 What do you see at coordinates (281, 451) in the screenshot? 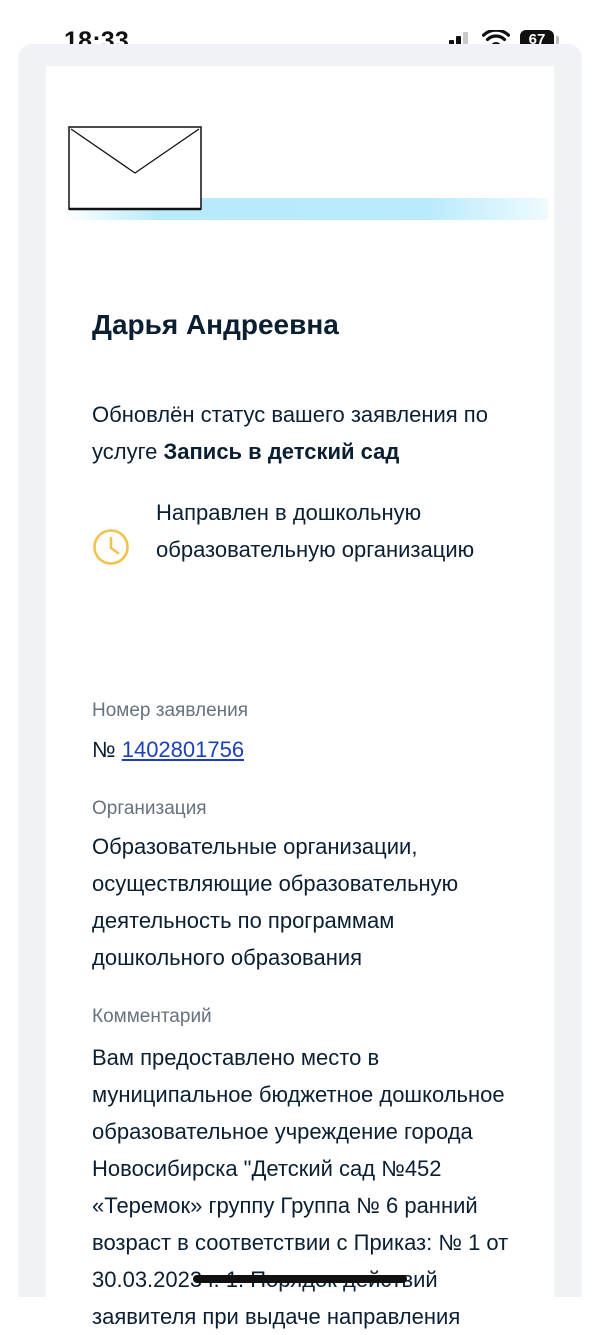
I see `service-name: Запись в детский сад` at bounding box center [281, 451].